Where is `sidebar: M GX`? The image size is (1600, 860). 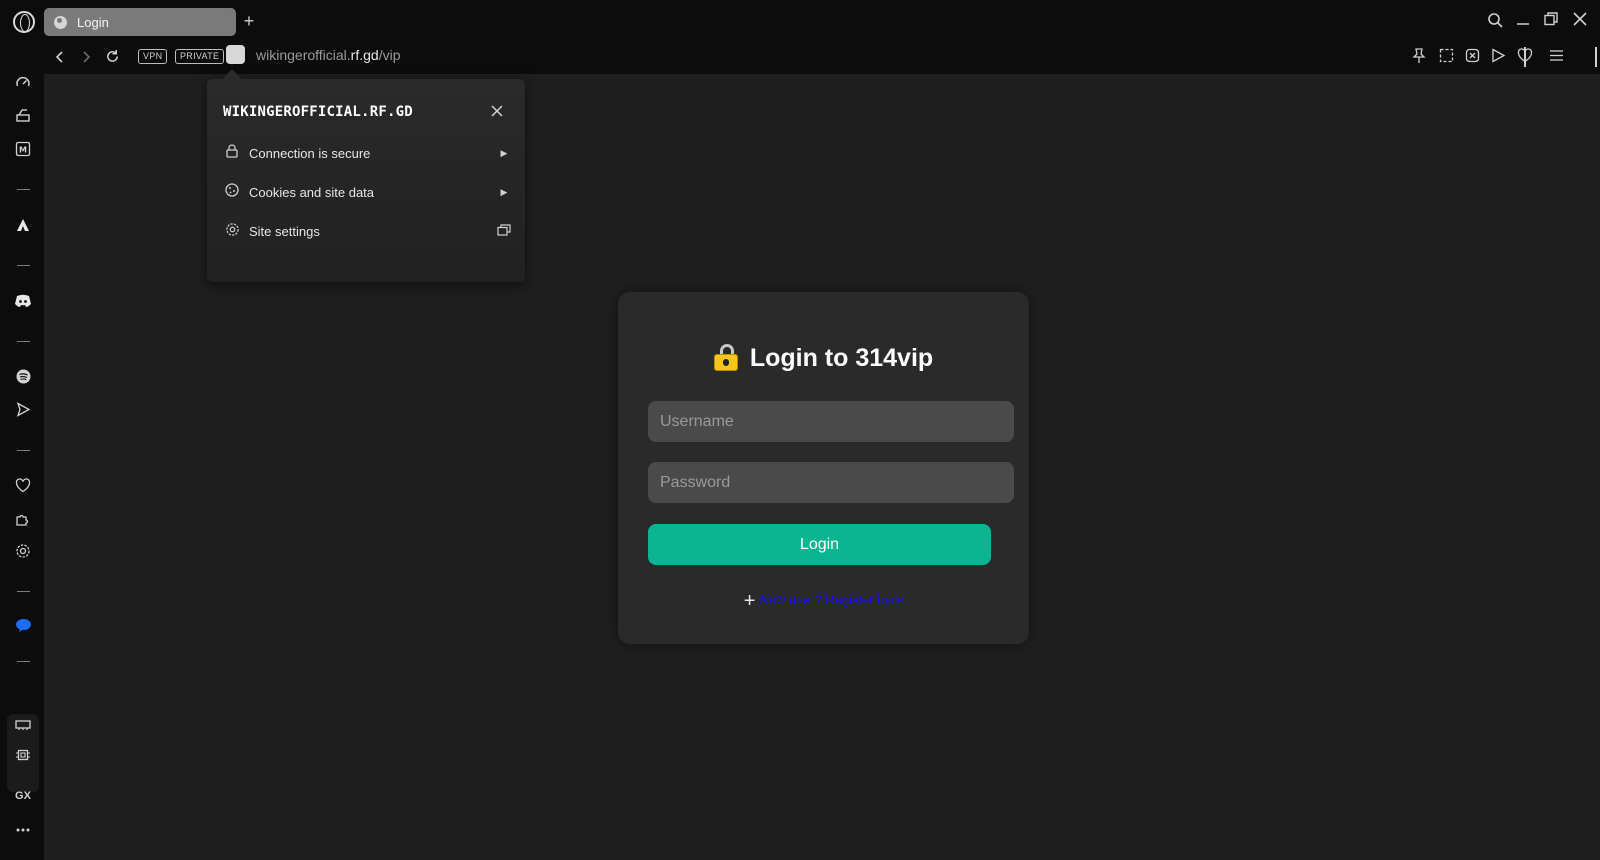 sidebar: M GX is located at coordinates (22, 467).